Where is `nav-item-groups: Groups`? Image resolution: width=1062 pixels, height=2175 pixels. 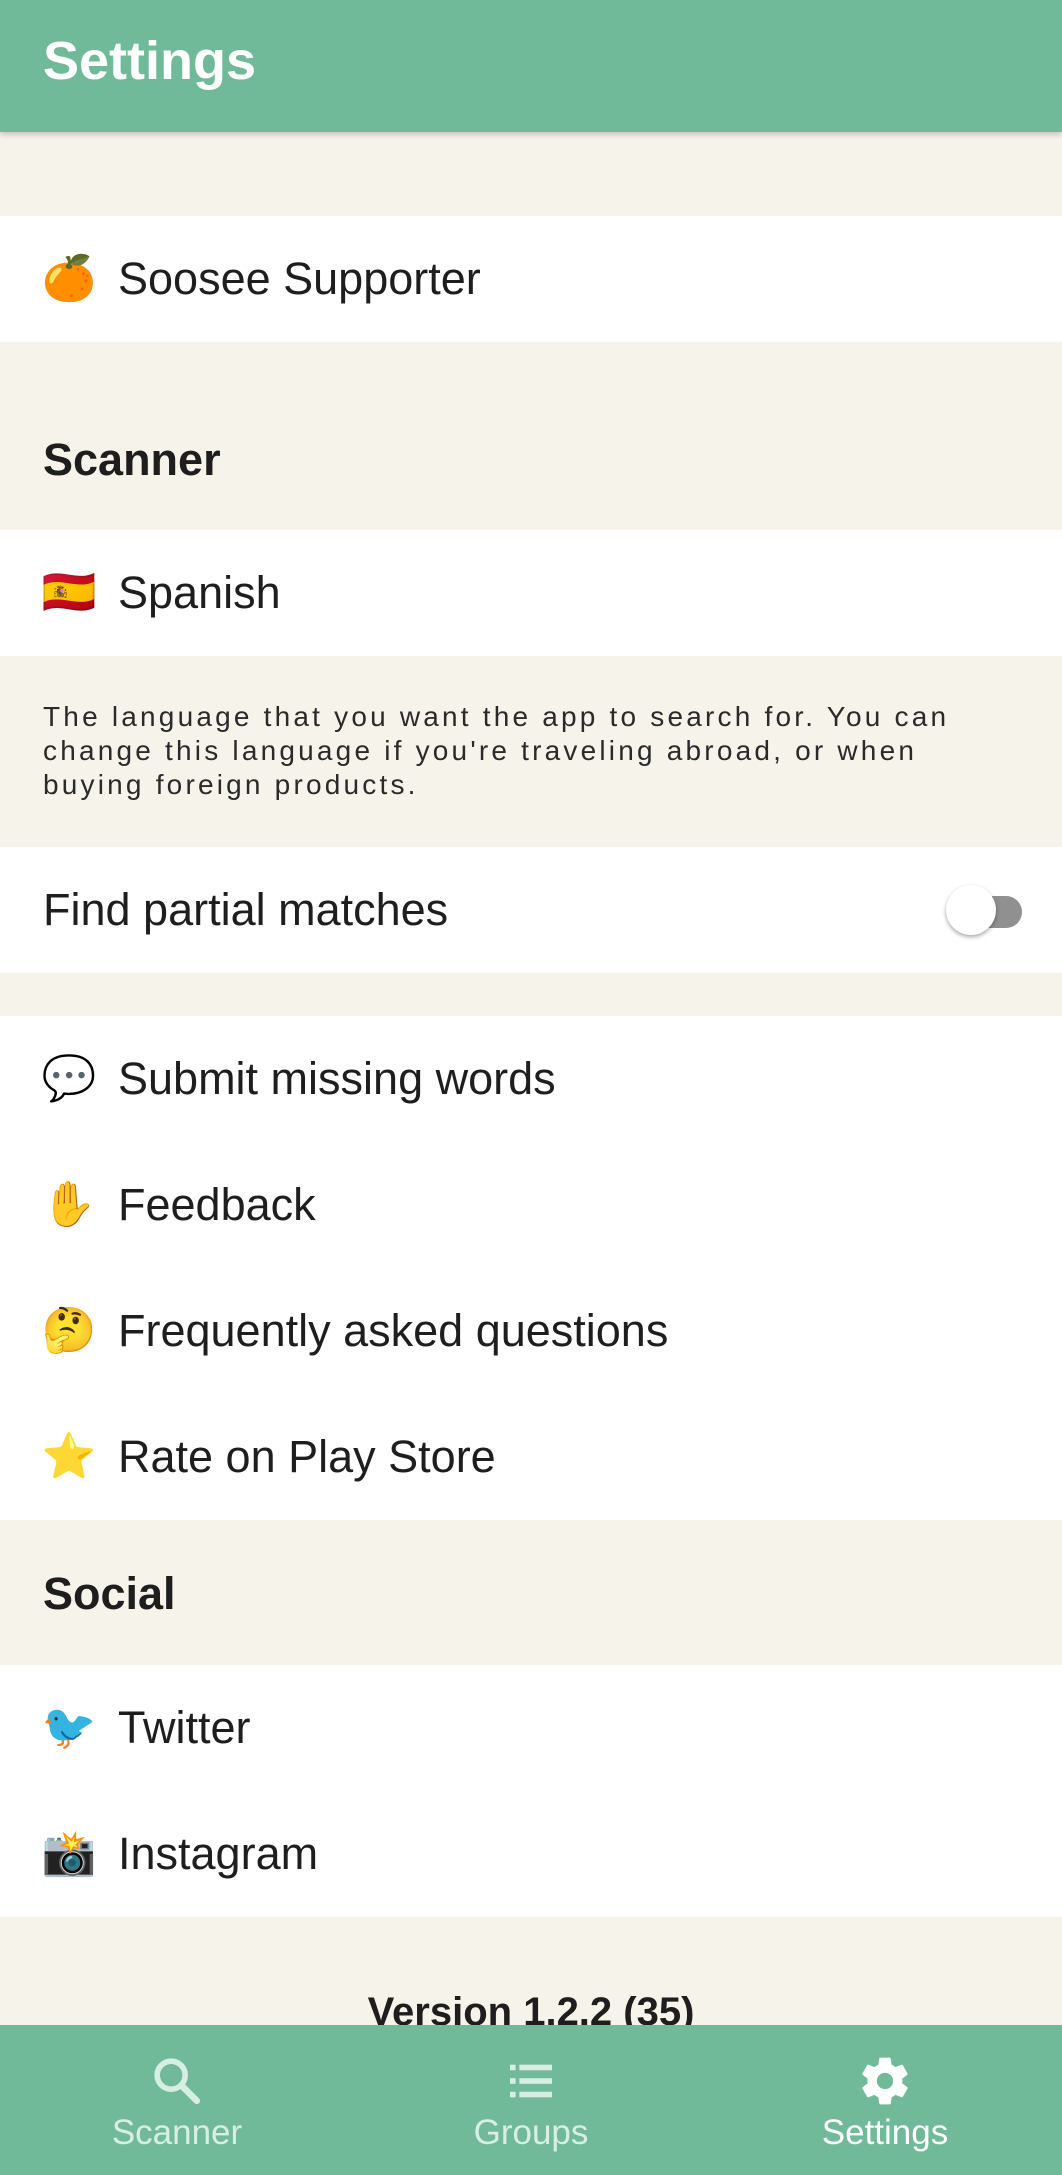
nav-item-groups: Groups is located at coordinates (531, 2100).